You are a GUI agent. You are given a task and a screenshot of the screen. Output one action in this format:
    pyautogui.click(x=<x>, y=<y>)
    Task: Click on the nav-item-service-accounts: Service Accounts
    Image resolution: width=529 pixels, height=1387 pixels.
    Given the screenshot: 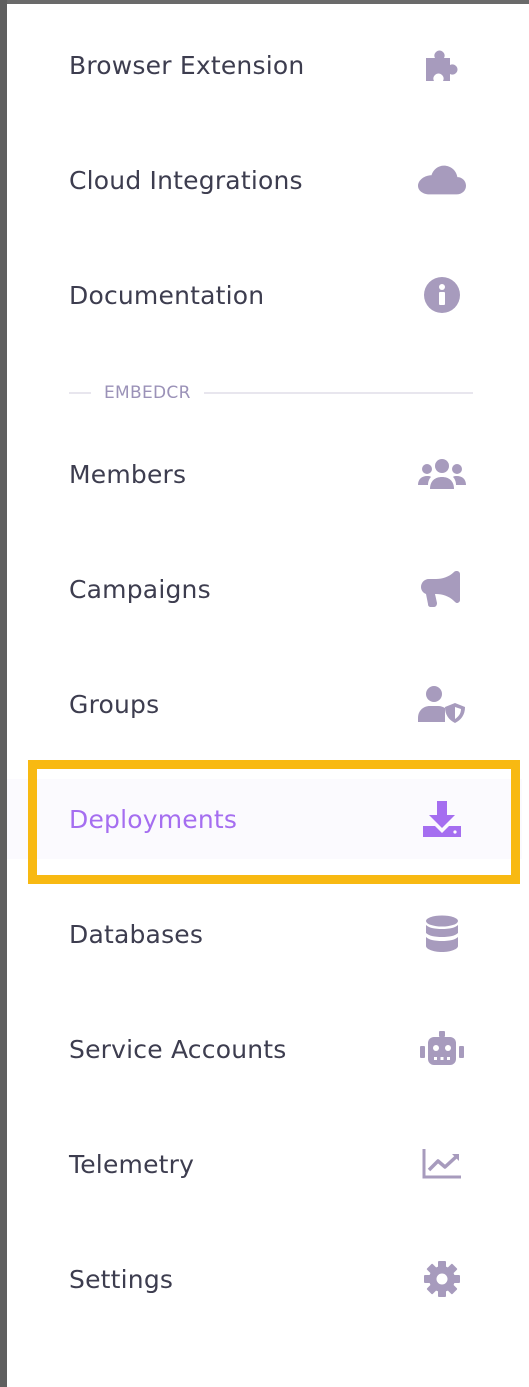 What is the action you would take?
    pyautogui.click(x=264, y=1049)
    